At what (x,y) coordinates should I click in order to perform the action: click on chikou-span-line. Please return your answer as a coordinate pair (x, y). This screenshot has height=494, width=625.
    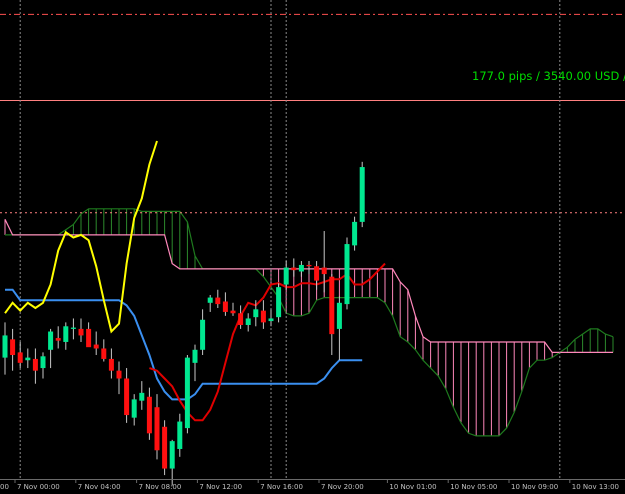
    Looking at the image, I should click on (81, 237).